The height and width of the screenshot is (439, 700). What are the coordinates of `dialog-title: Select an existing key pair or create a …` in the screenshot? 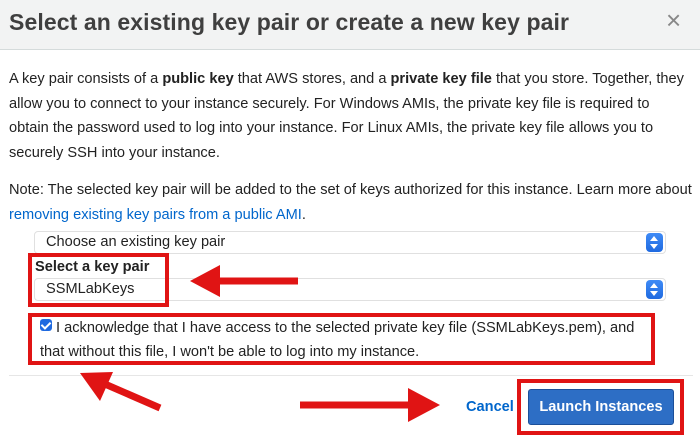 It's located at (289, 22).